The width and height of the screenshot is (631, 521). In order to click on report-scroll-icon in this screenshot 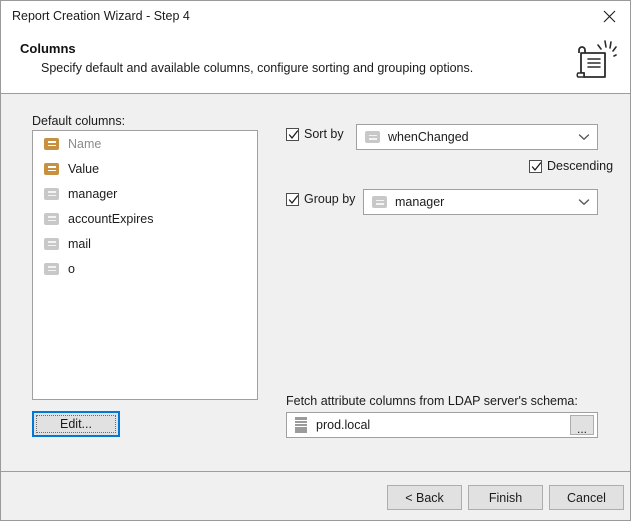, I will do `click(591, 63)`.